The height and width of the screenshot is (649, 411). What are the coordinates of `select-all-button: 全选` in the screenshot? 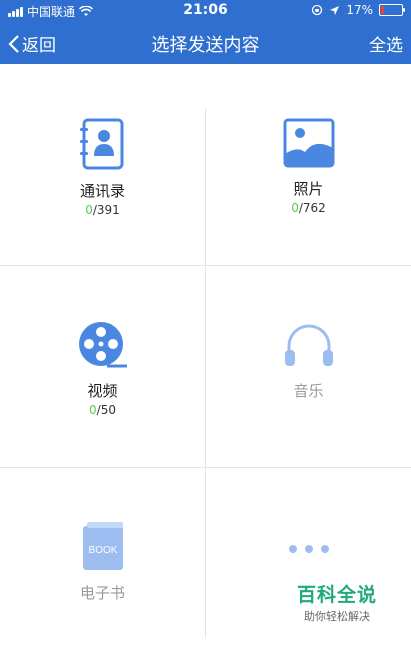 It's located at (386, 43).